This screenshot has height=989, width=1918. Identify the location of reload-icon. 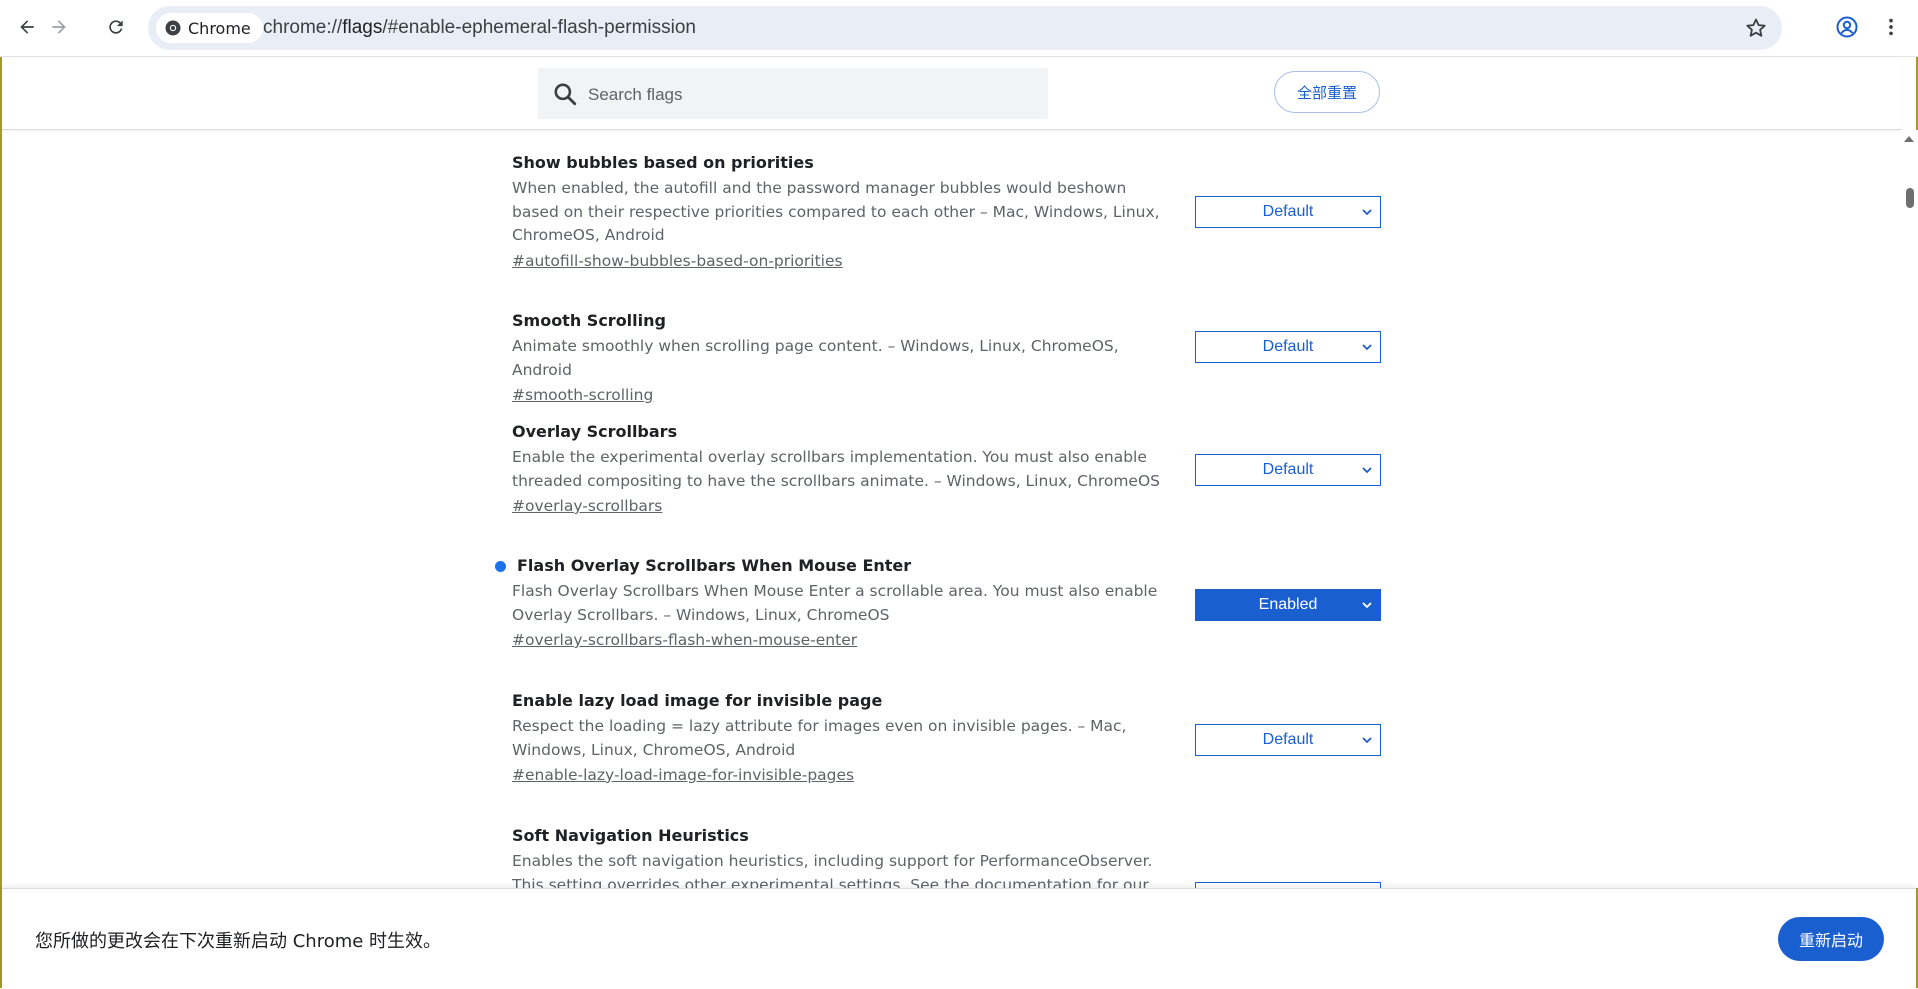
(116, 27).